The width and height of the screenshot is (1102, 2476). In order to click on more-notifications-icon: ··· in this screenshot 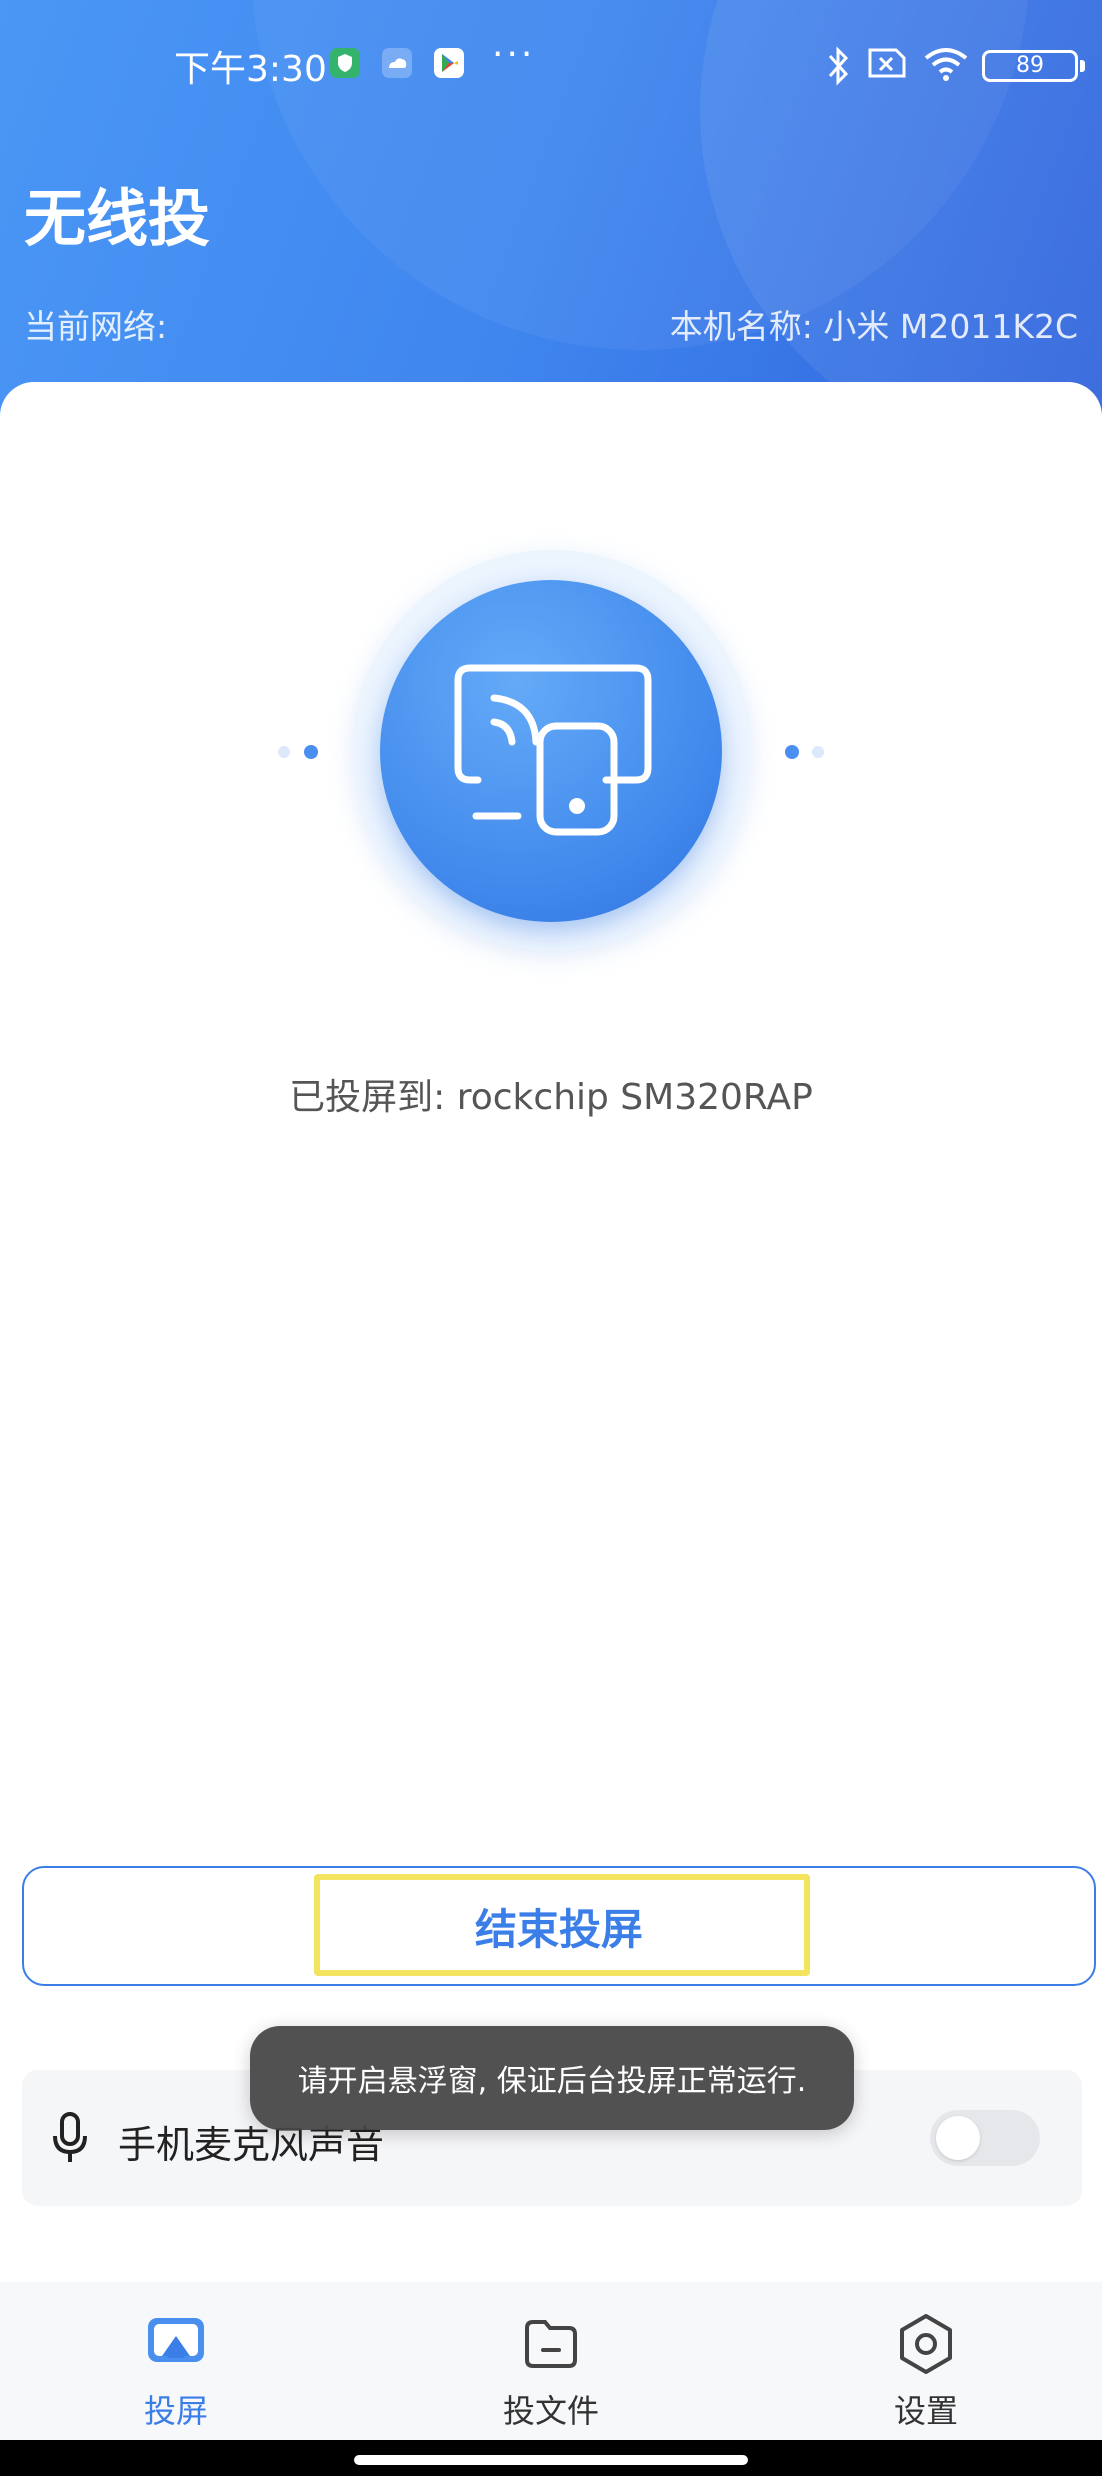, I will do `click(514, 54)`.